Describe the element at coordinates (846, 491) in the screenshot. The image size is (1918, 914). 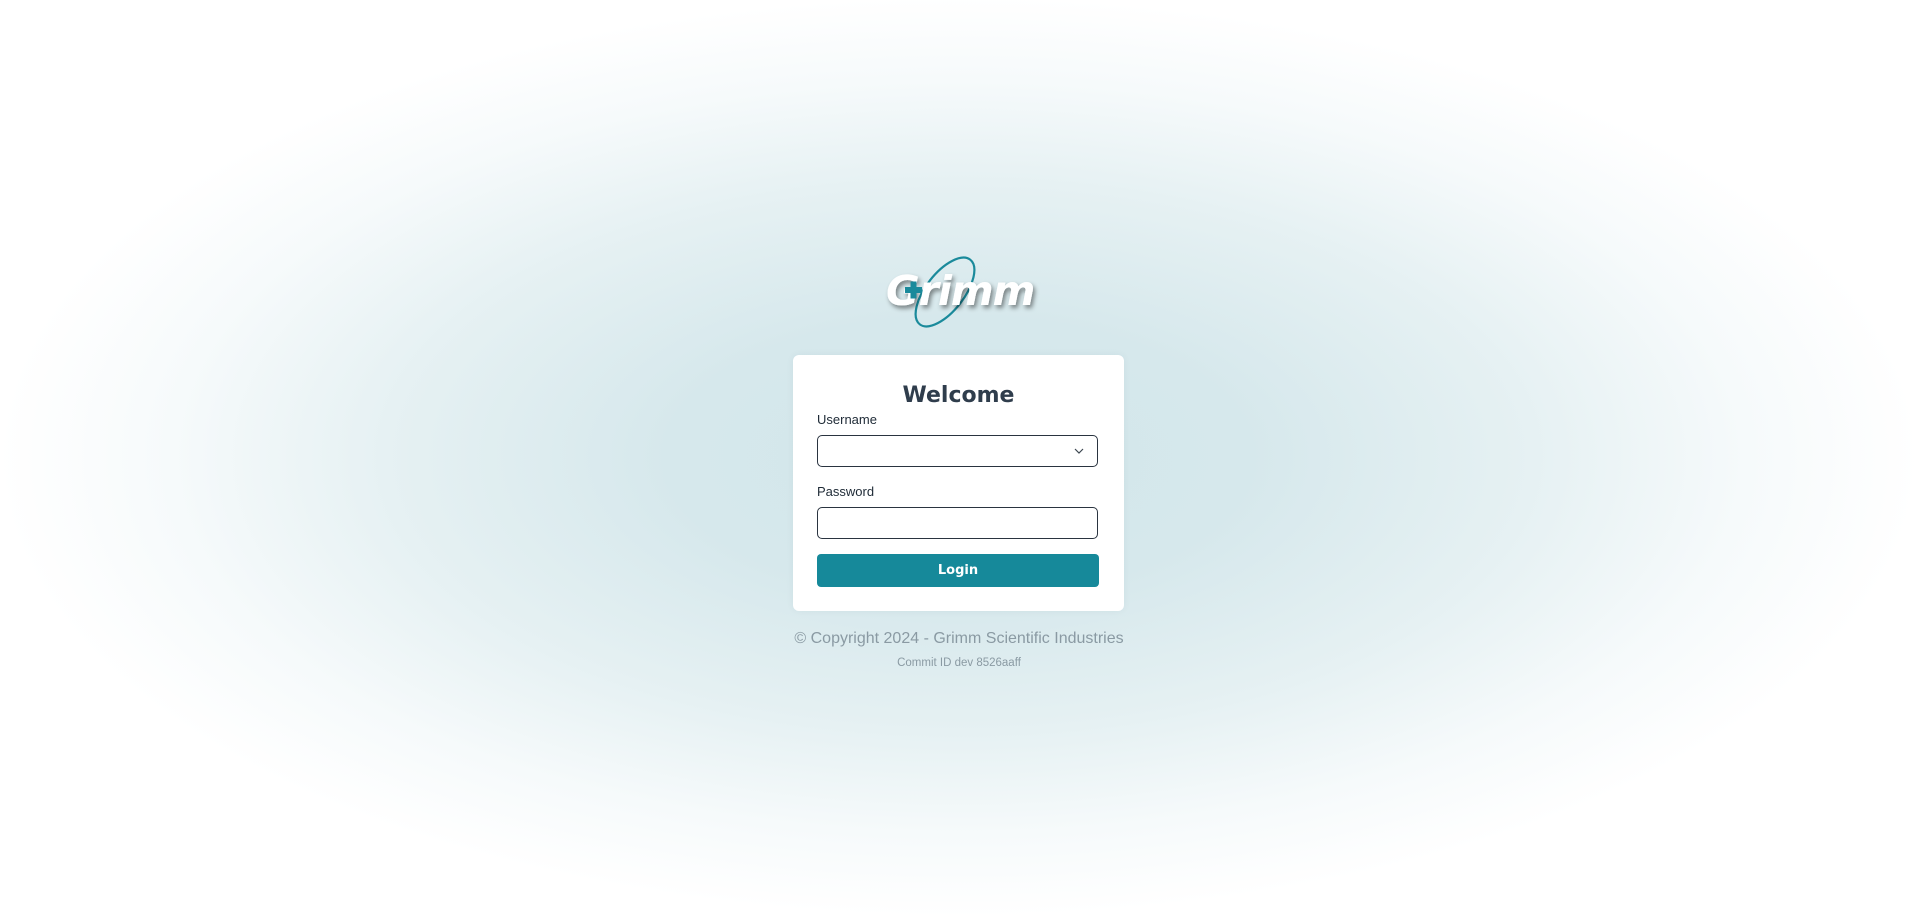
I see `password-label: Password` at that location.